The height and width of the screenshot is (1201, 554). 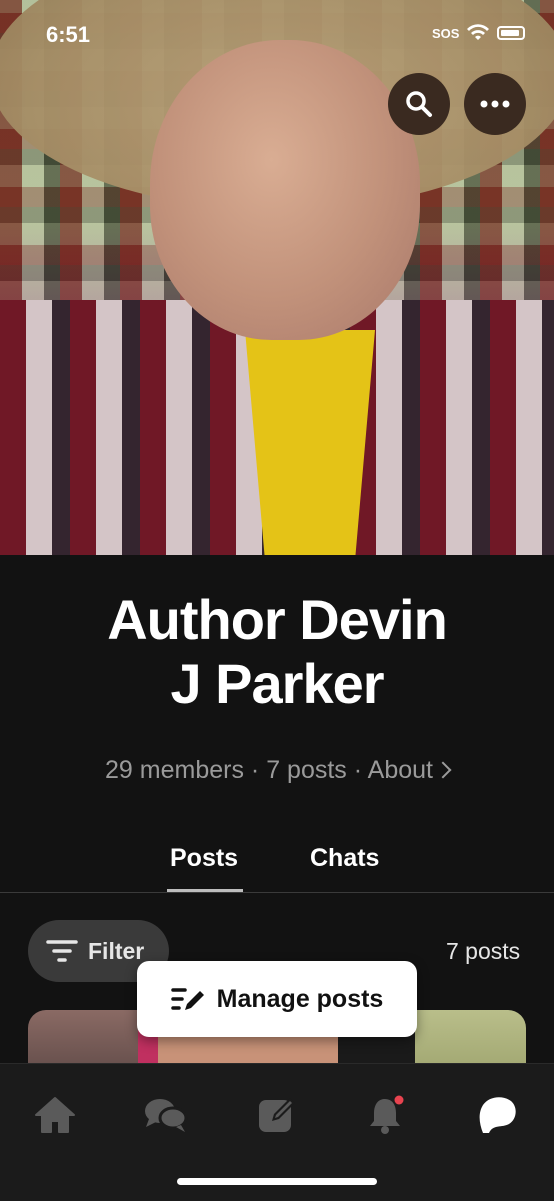 What do you see at coordinates (443, 770) in the screenshot?
I see `chevron-right-icon` at bounding box center [443, 770].